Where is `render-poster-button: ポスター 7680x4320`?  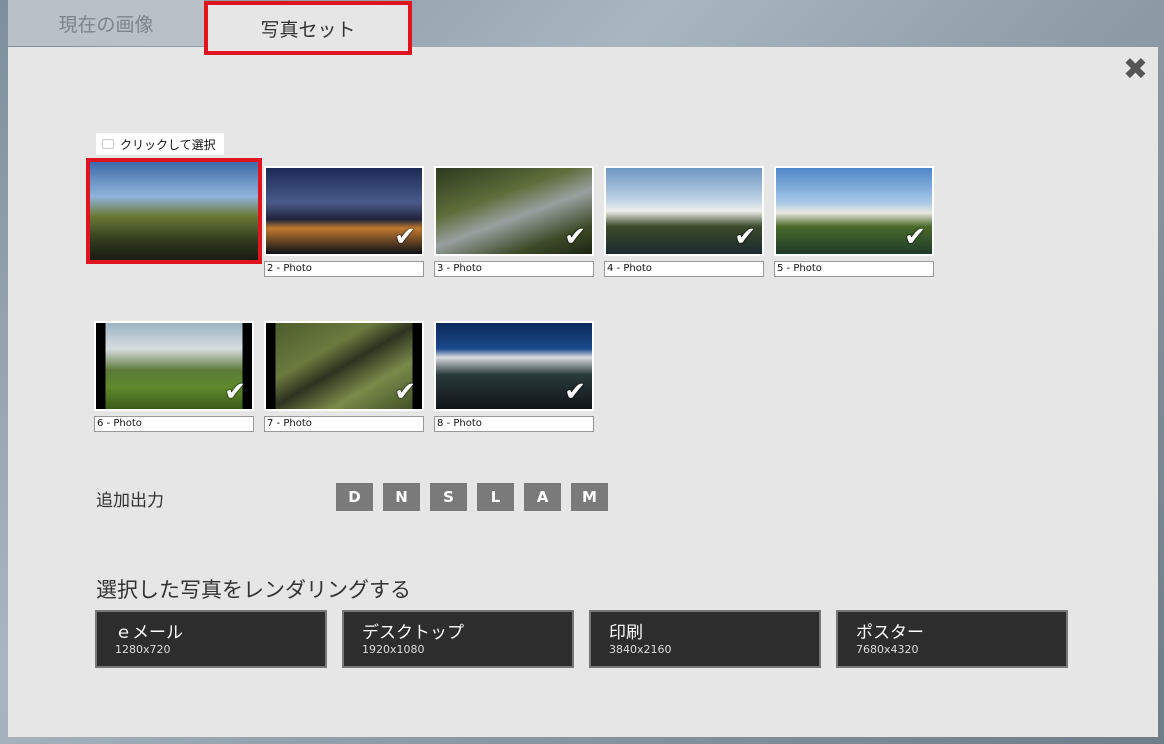 render-poster-button: ポスター 7680x4320 is located at coordinates (952, 639).